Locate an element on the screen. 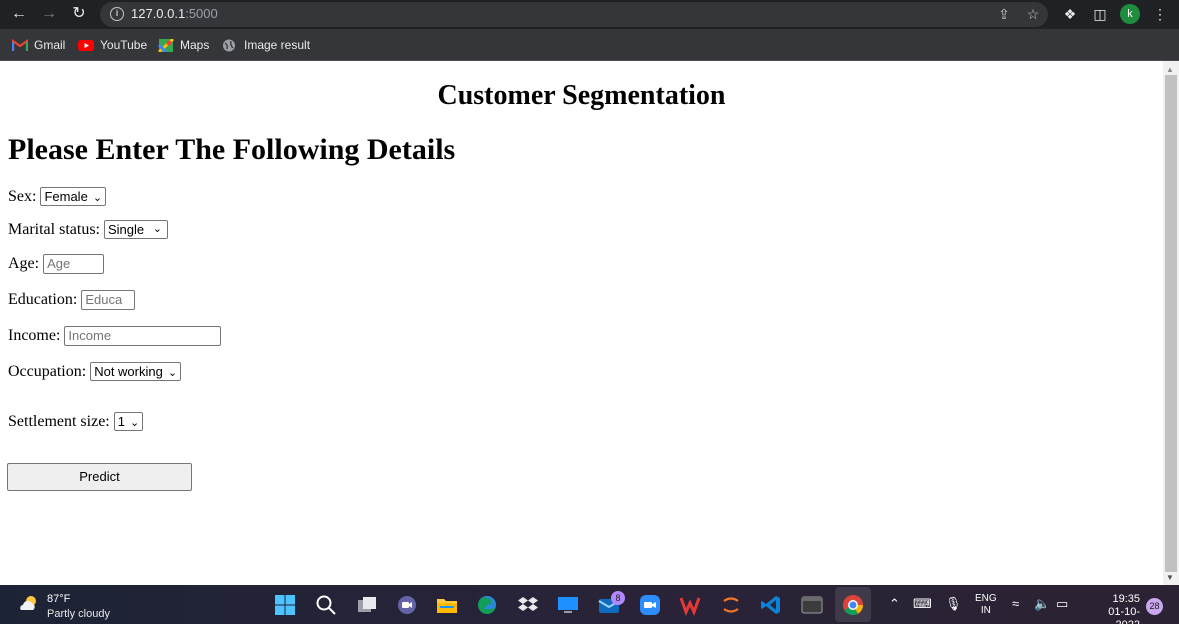  side-panel-icon: ◫ is located at coordinates (1100, 14).